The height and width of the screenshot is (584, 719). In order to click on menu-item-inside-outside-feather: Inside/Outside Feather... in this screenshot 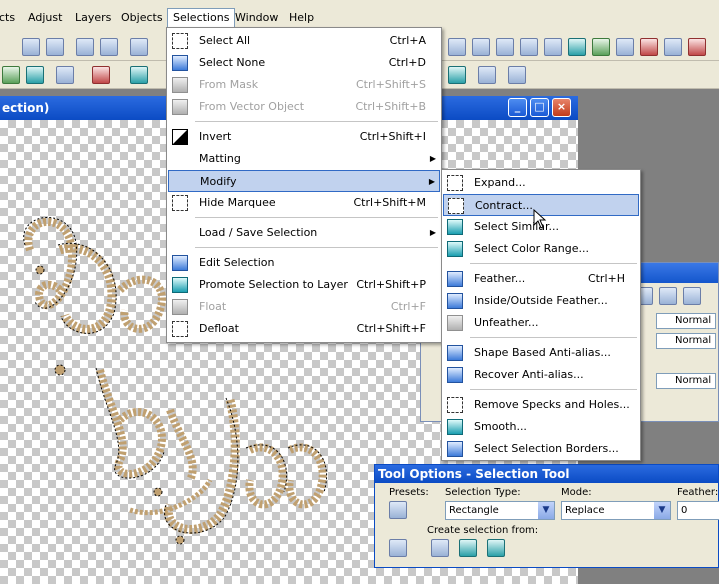, I will do `click(541, 301)`.